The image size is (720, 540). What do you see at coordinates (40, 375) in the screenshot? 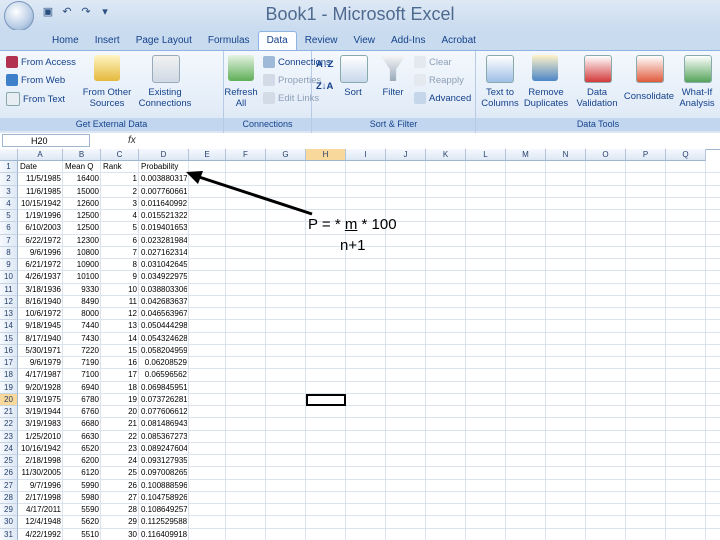
I see `cell-date: 4/17/1987` at bounding box center [40, 375].